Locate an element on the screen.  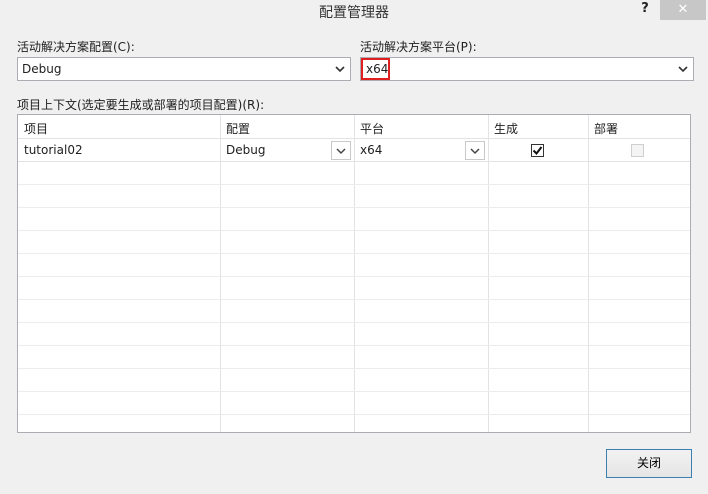
checkmark-icon is located at coordinates (537, 151).